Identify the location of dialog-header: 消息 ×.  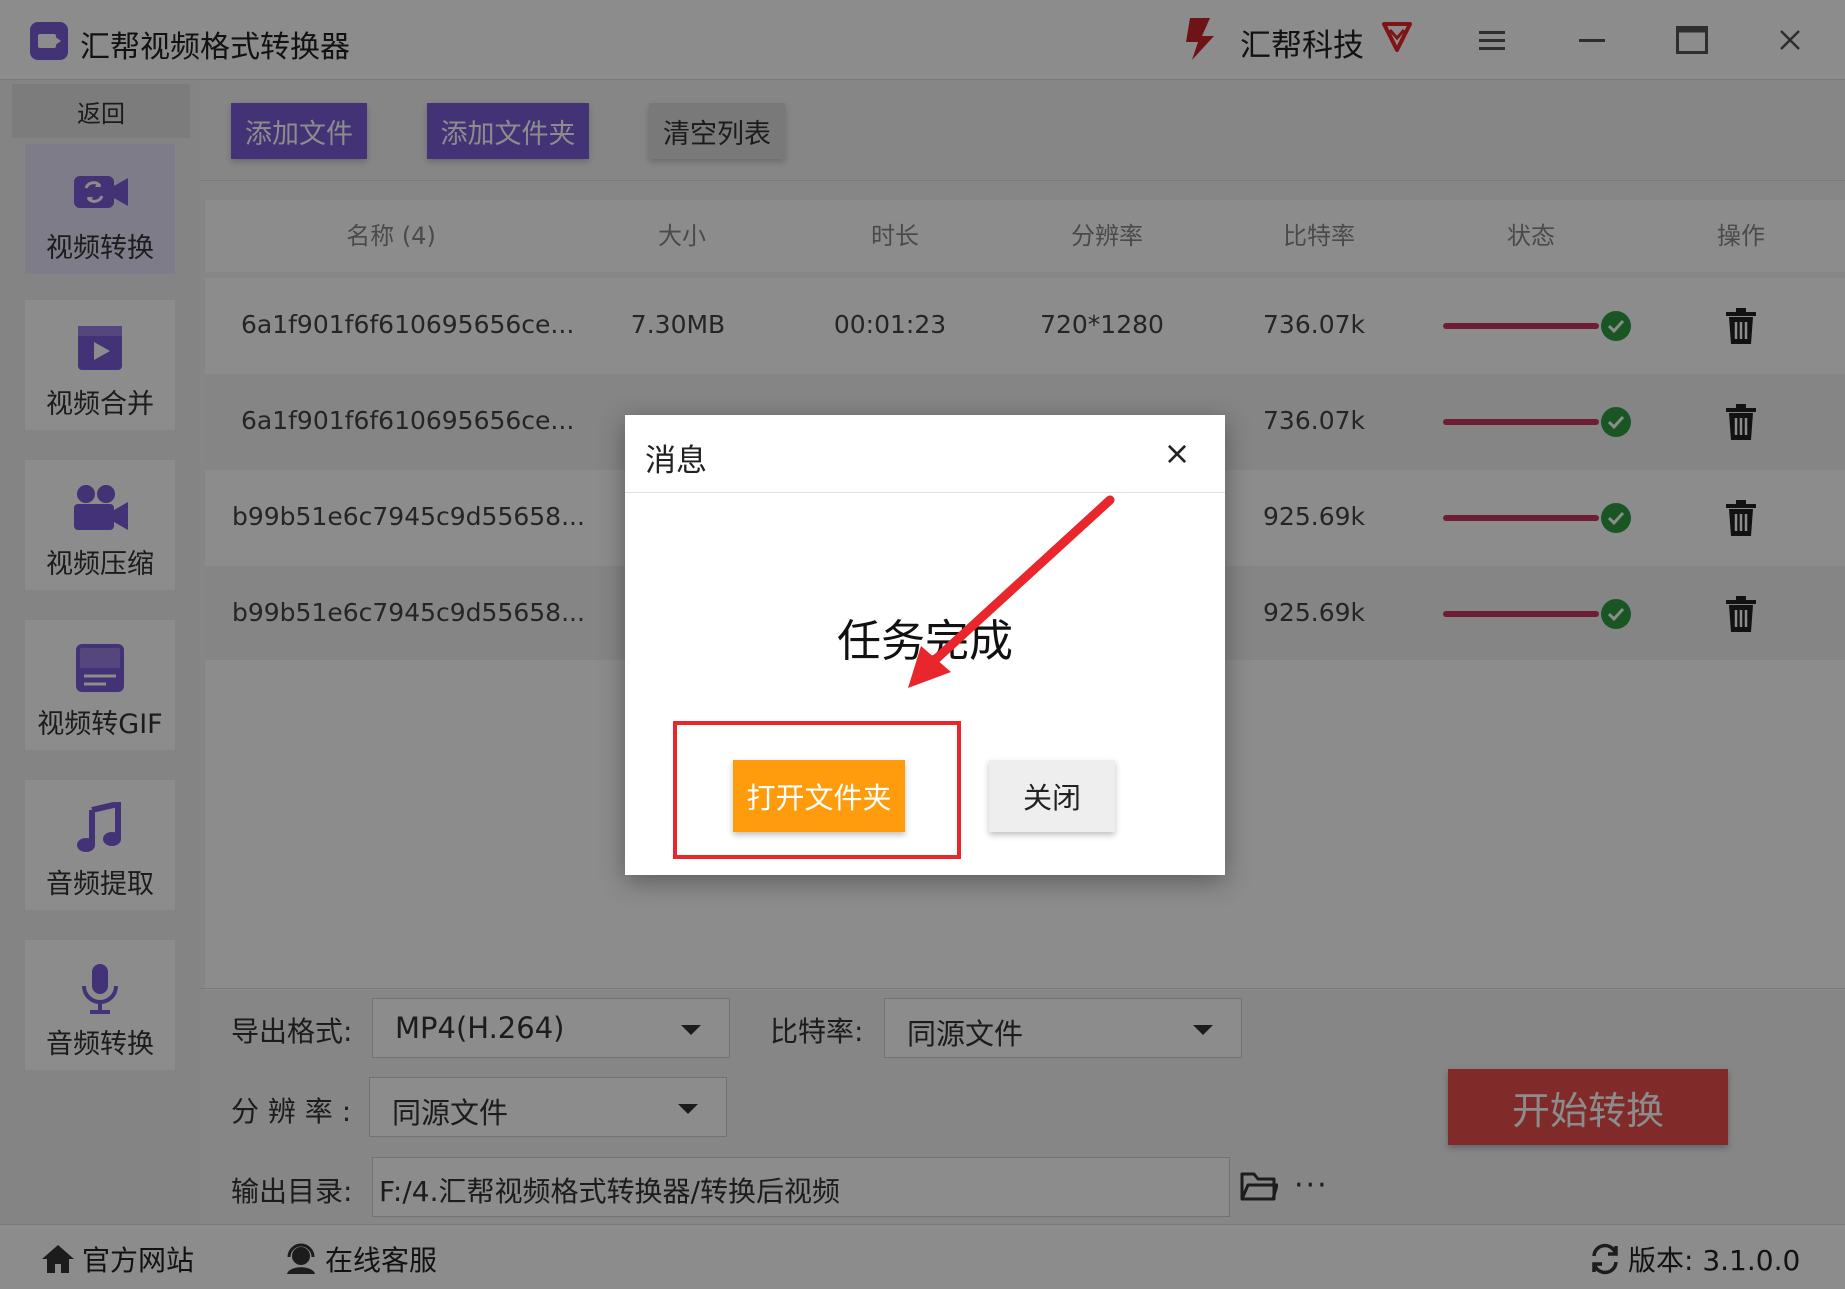
(925, 454).